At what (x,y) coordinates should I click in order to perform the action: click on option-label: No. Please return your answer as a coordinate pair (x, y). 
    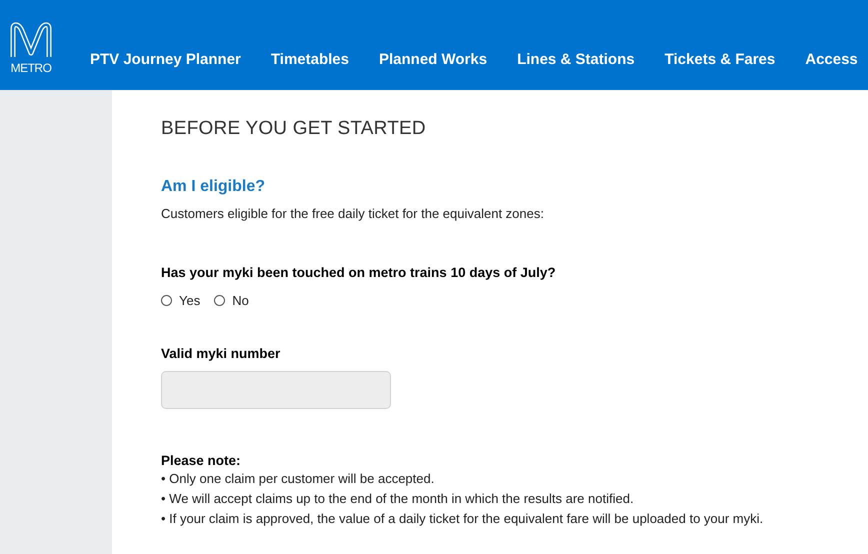
    Looking at the image, I should click on (240, 300).